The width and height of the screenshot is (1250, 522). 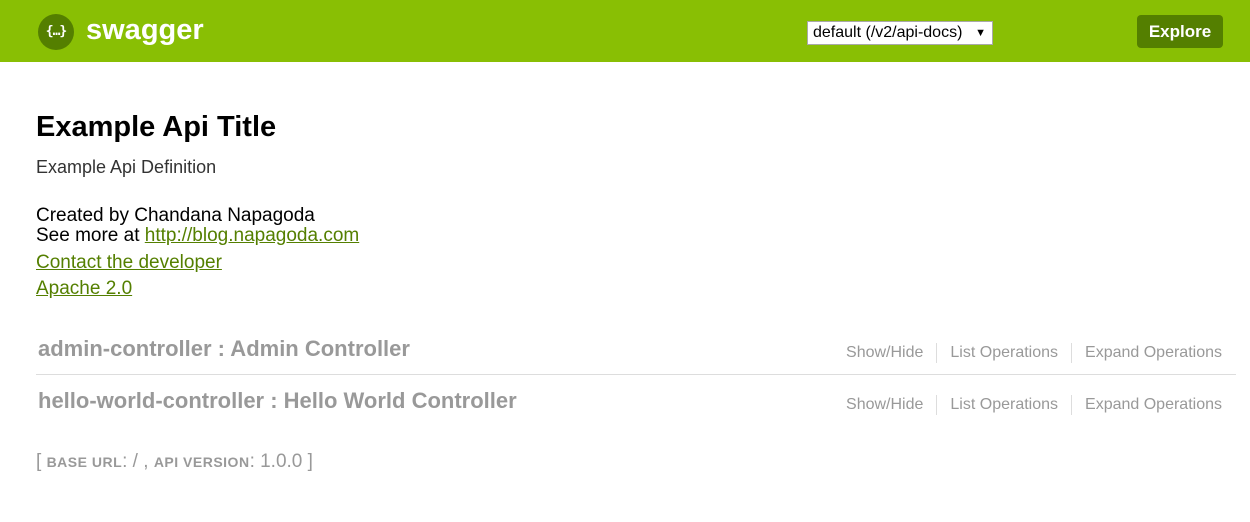 I want to click on base-url-value: : / ,, so click(x=138, y=461).